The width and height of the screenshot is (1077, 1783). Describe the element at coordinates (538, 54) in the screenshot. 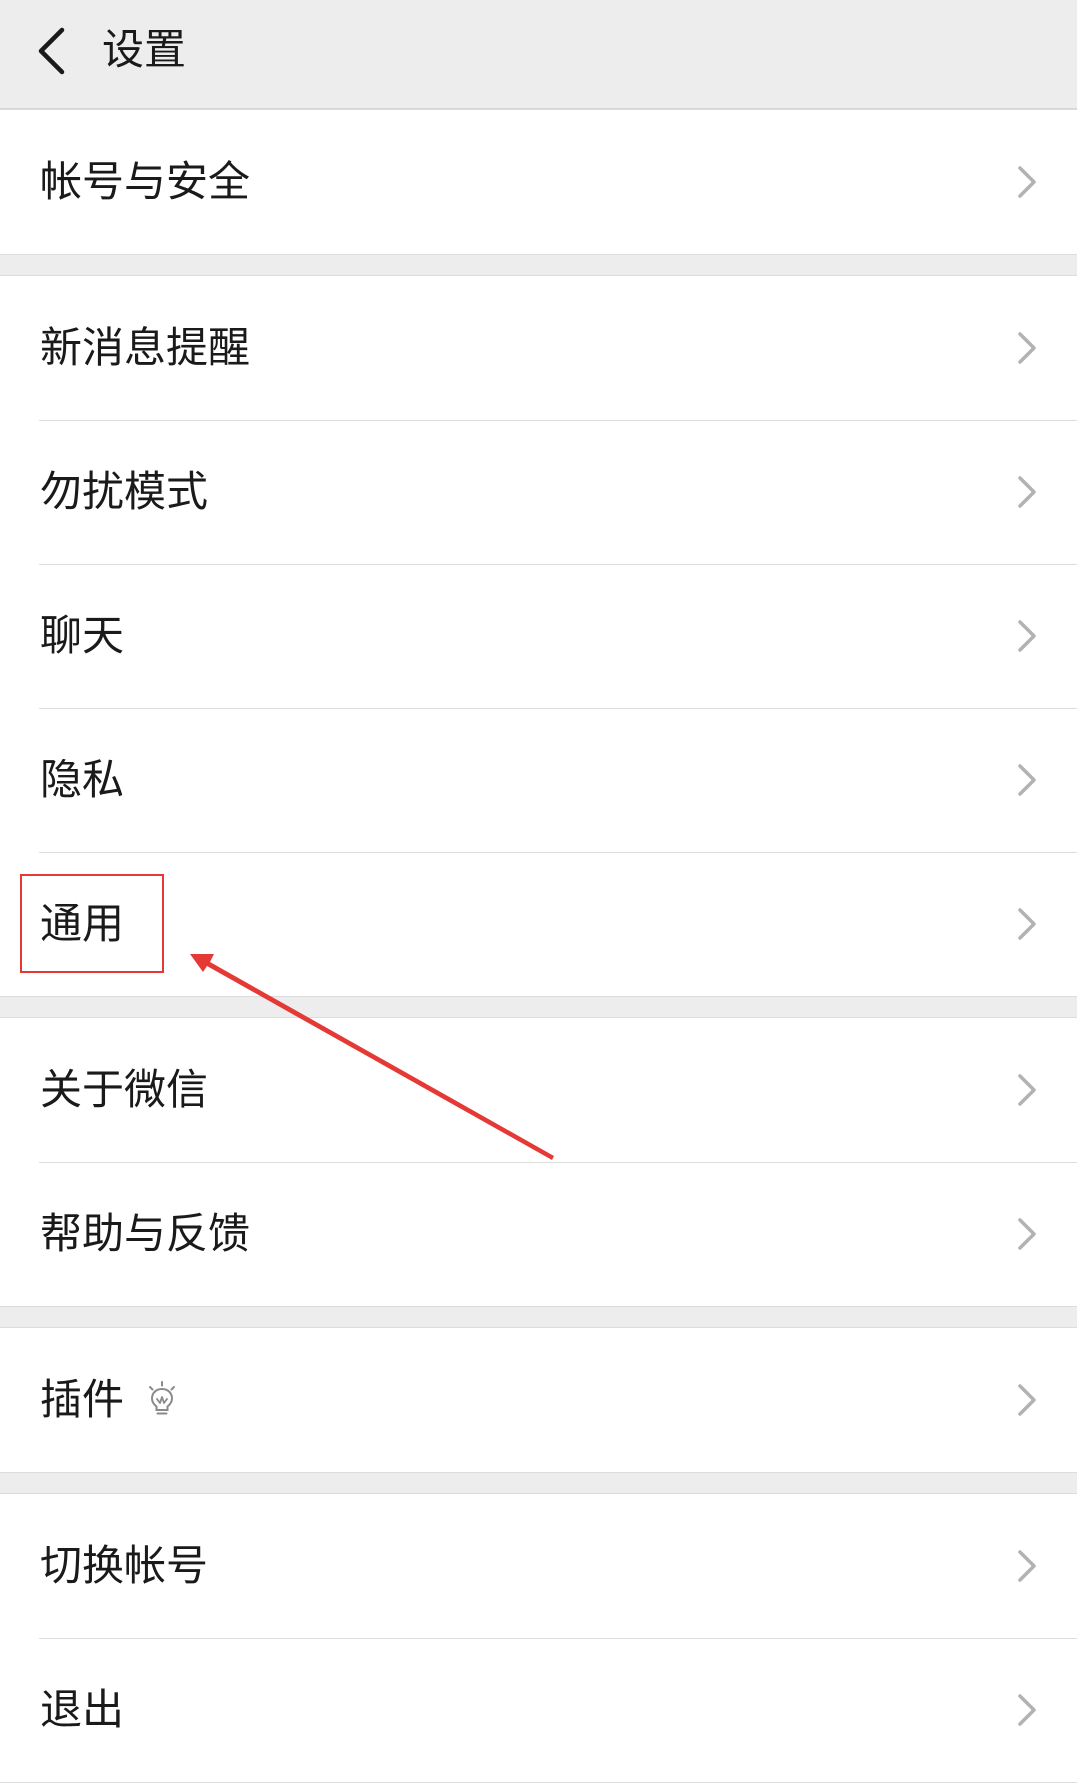

I see `top-bar: 设置` at that location.